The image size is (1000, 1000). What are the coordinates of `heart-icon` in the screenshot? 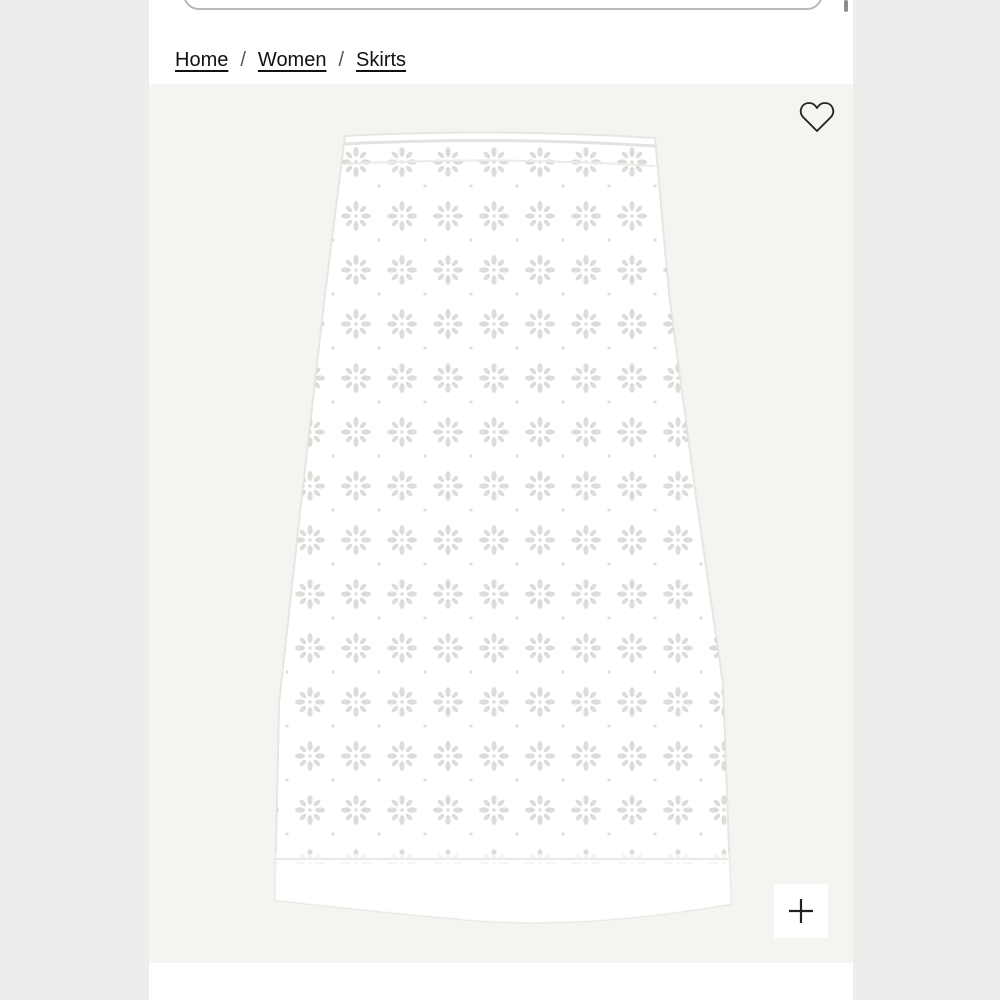 It's located at (817, 117).